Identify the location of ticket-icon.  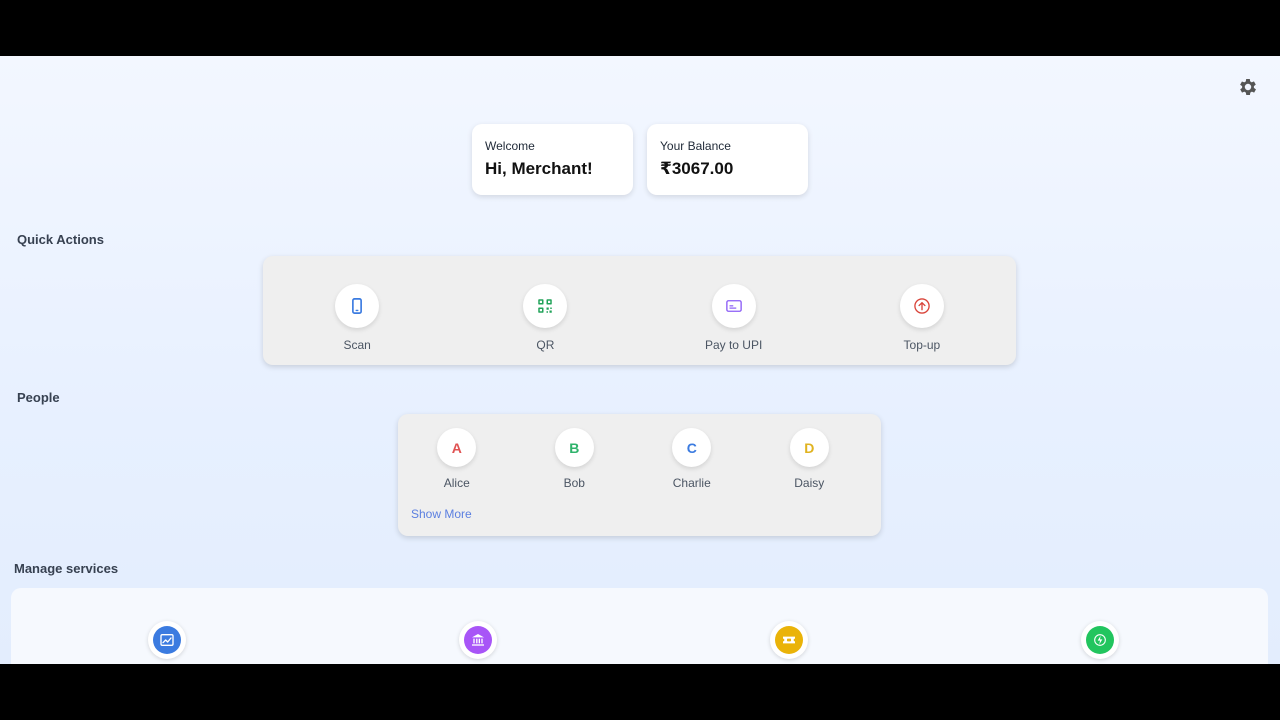
(788, 640).